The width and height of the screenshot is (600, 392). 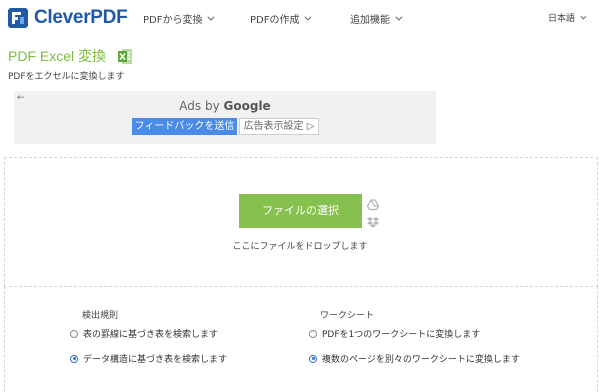 I want to click on radio-label: 表の罫線に基づき表を検索します, so click(x=151, y=335).